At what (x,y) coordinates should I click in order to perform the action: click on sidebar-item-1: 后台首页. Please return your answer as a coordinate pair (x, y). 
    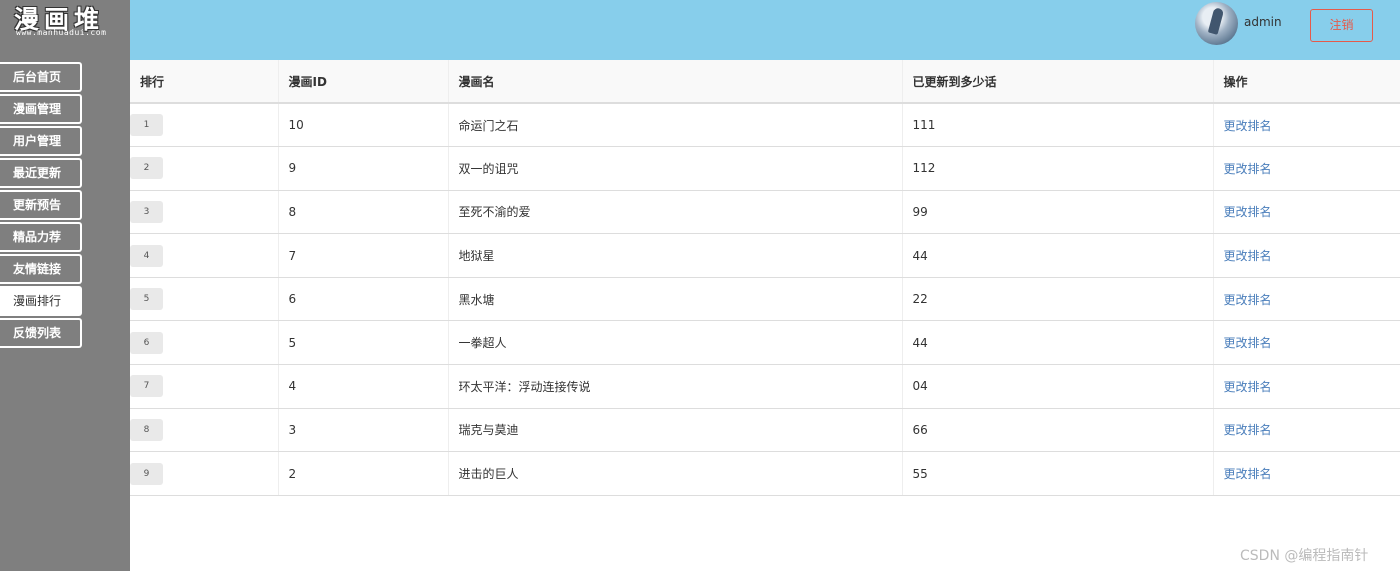
    Looking at the image, I should click on (41, 77).